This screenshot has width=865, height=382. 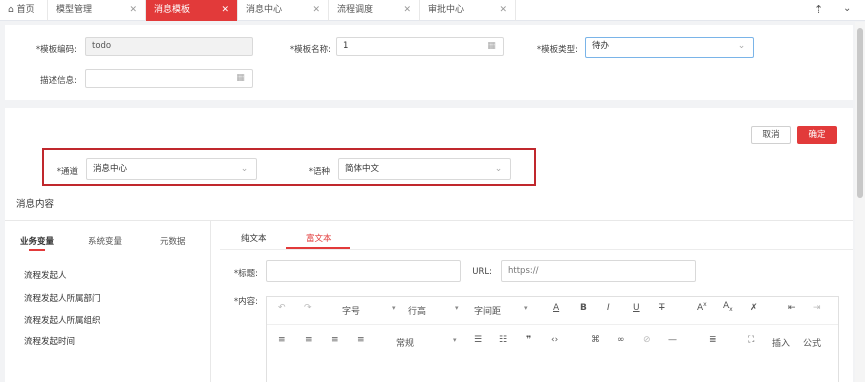 What do you see at coordinates (420, 46) in the screenshot?
I see `template-name-input: 1 ▦` at bounding box center [420, 46].